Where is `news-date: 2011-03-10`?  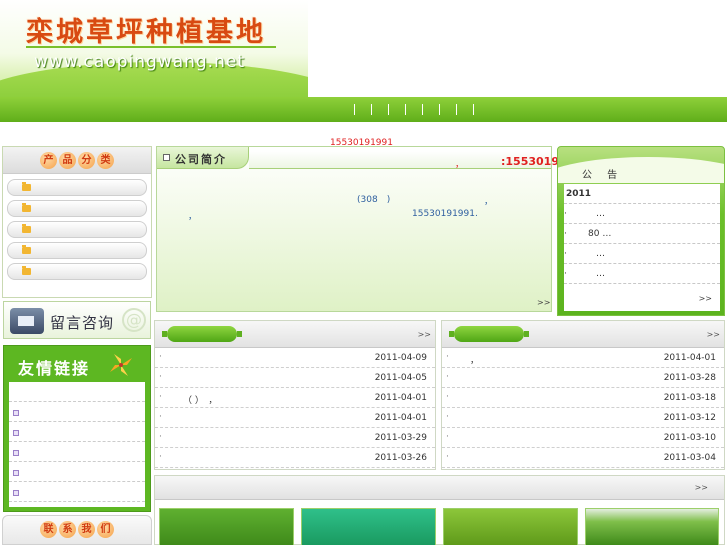 news-date: 2011-03-10 is located at coordinates (689, 438).